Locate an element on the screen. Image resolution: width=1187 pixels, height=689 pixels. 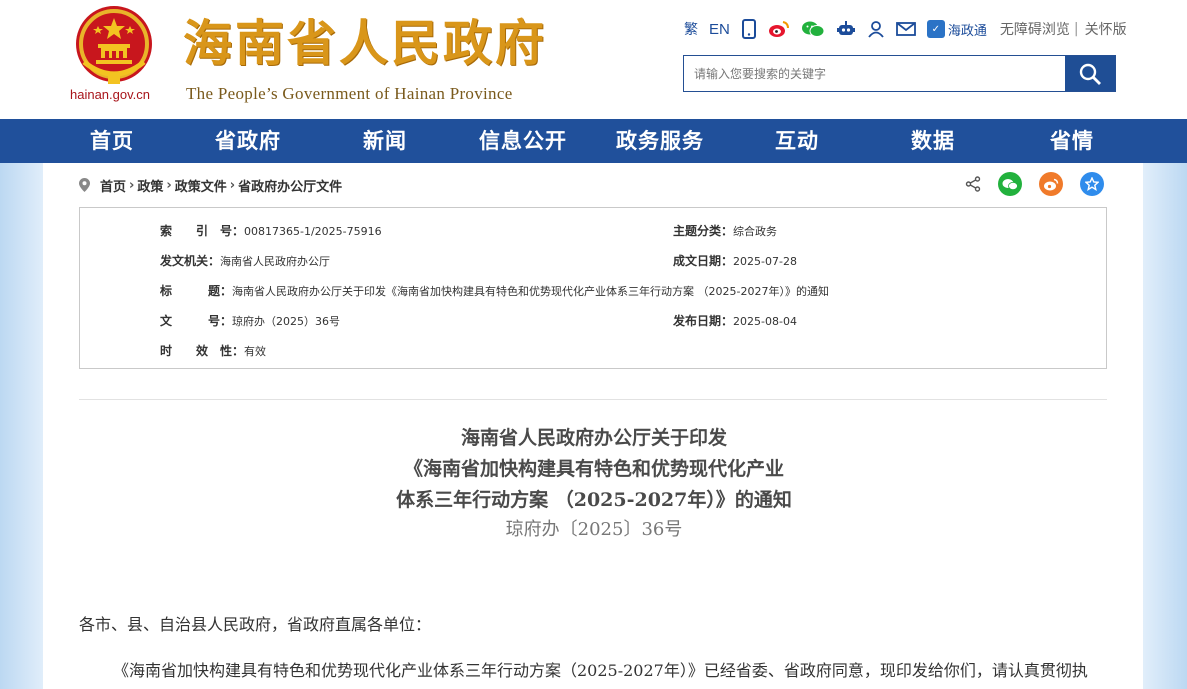
accessible-browse-link: 无障碍浏览 is located at coordinates (1035, 29).